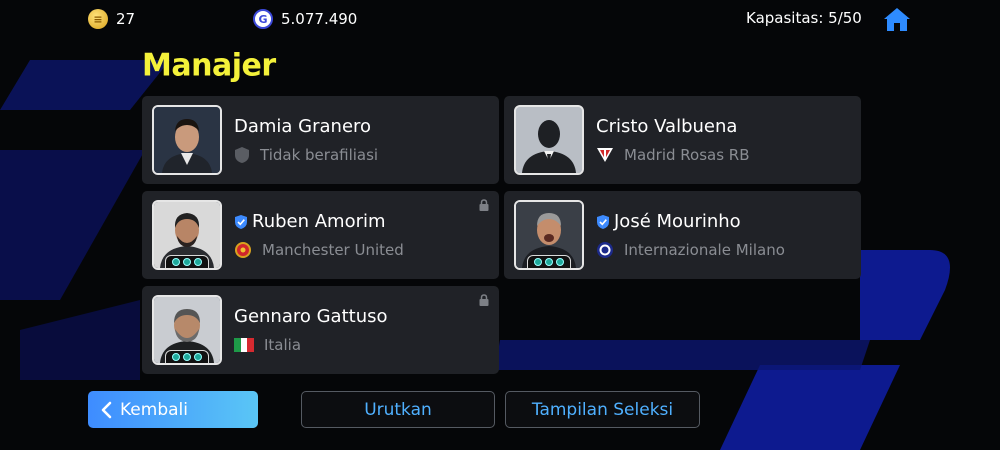 The width and height of the screenshot is (1000, 450). What do you see at coordinates (602, 409) in the screenshot?
I see `selection-view-button: Tampilan Seleksi` at bounding box center [602, 409].